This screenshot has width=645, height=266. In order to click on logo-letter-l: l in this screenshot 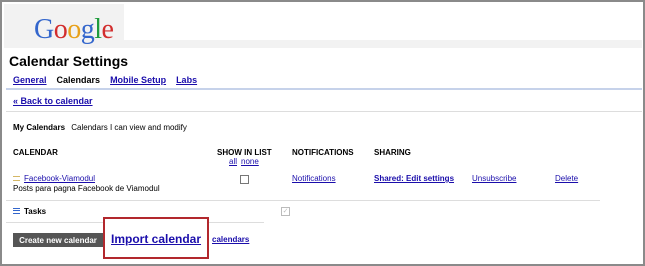, I will do `click(98, 29)`.